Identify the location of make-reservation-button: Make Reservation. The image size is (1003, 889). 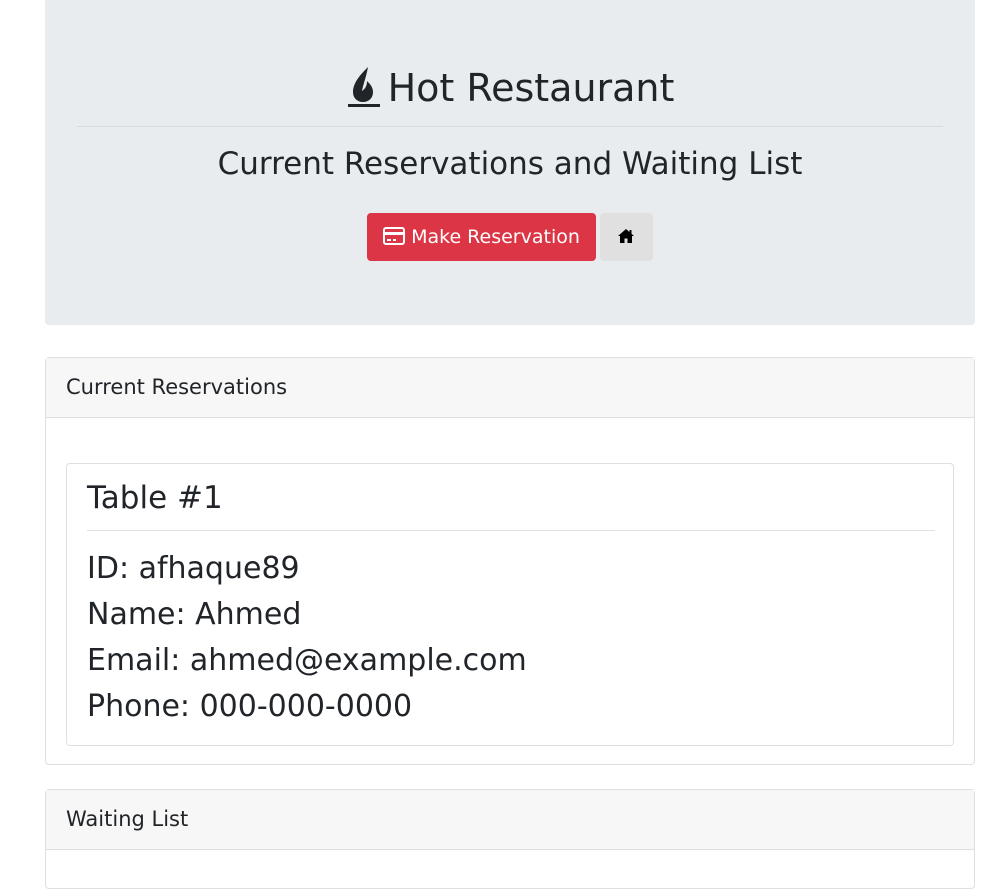
(481, 237).